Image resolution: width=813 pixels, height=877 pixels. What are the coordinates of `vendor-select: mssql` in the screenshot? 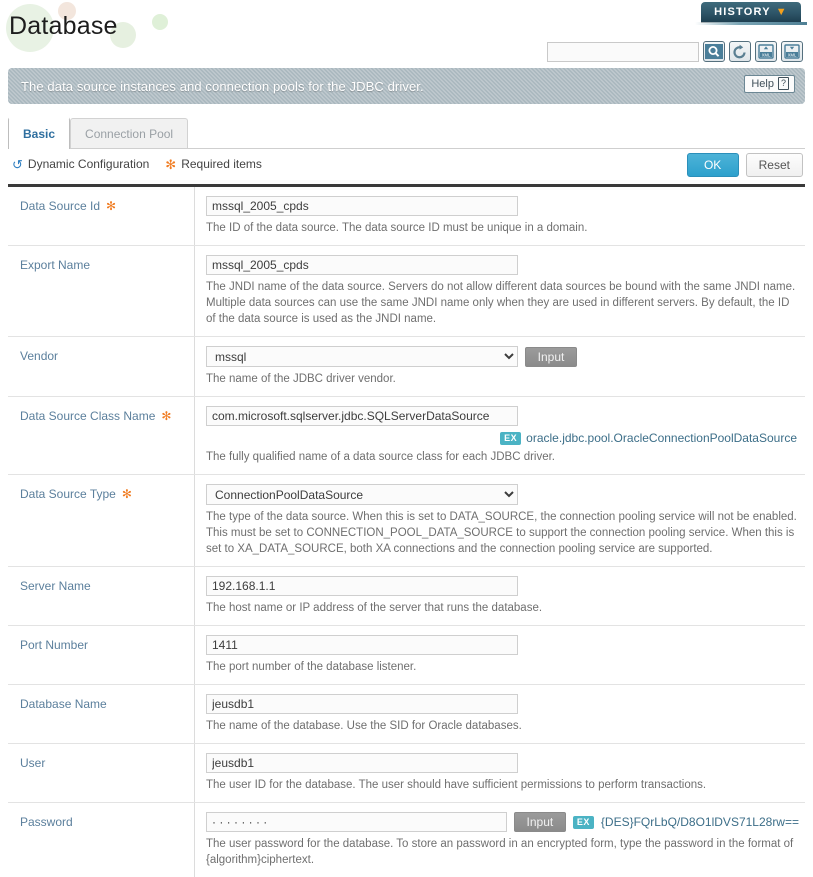 It's located at (362, 356).